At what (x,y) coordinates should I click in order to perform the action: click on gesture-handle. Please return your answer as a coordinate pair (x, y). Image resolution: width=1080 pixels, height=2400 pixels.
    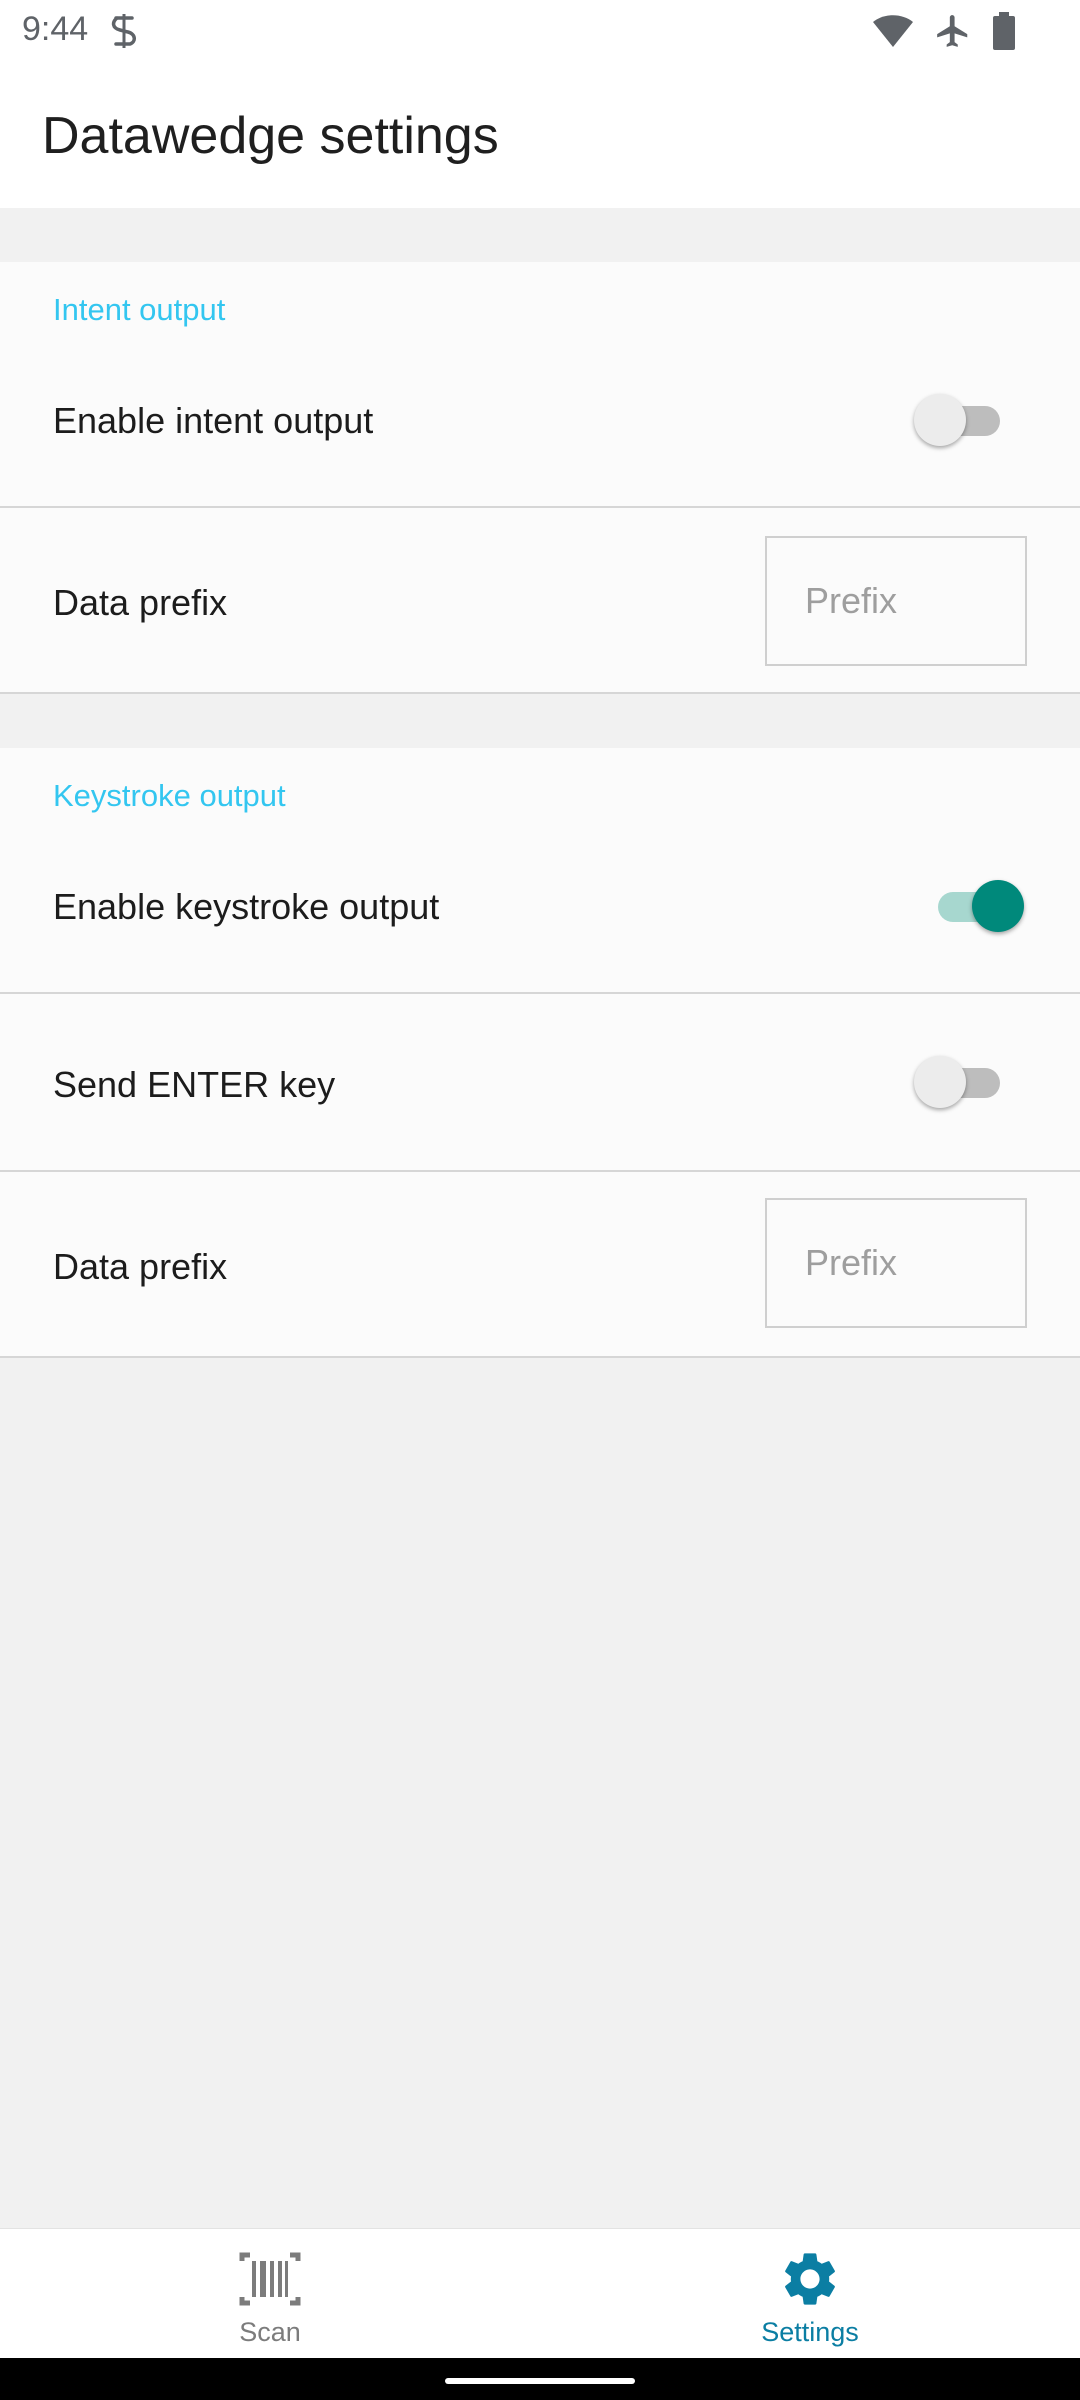
    Looking at the image, I should click on (540, 2381).